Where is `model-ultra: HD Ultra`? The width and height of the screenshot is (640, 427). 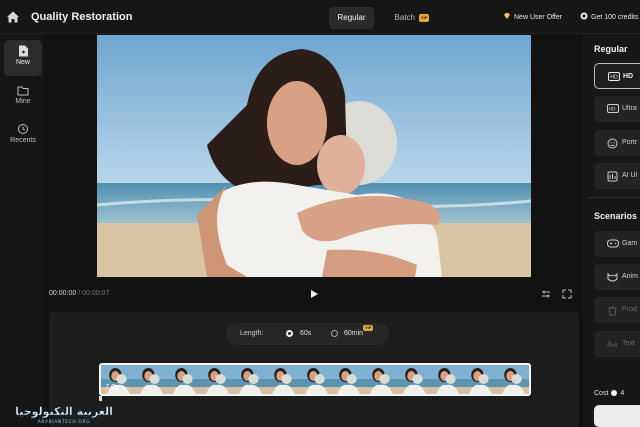
model-ultra: HD Ultra is located at coordinates (617, 109).